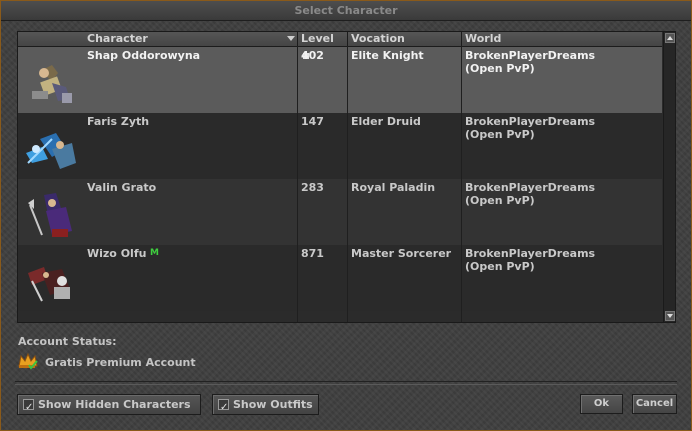  I want to click on sort-descending-icon, so click(291, 38).